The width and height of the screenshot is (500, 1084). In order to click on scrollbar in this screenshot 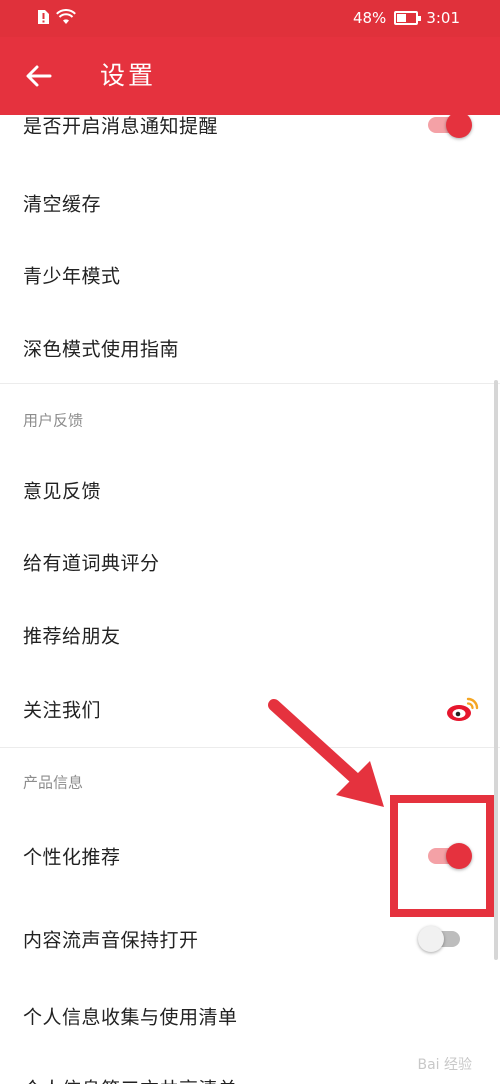, I will do `click(496, 670)`.